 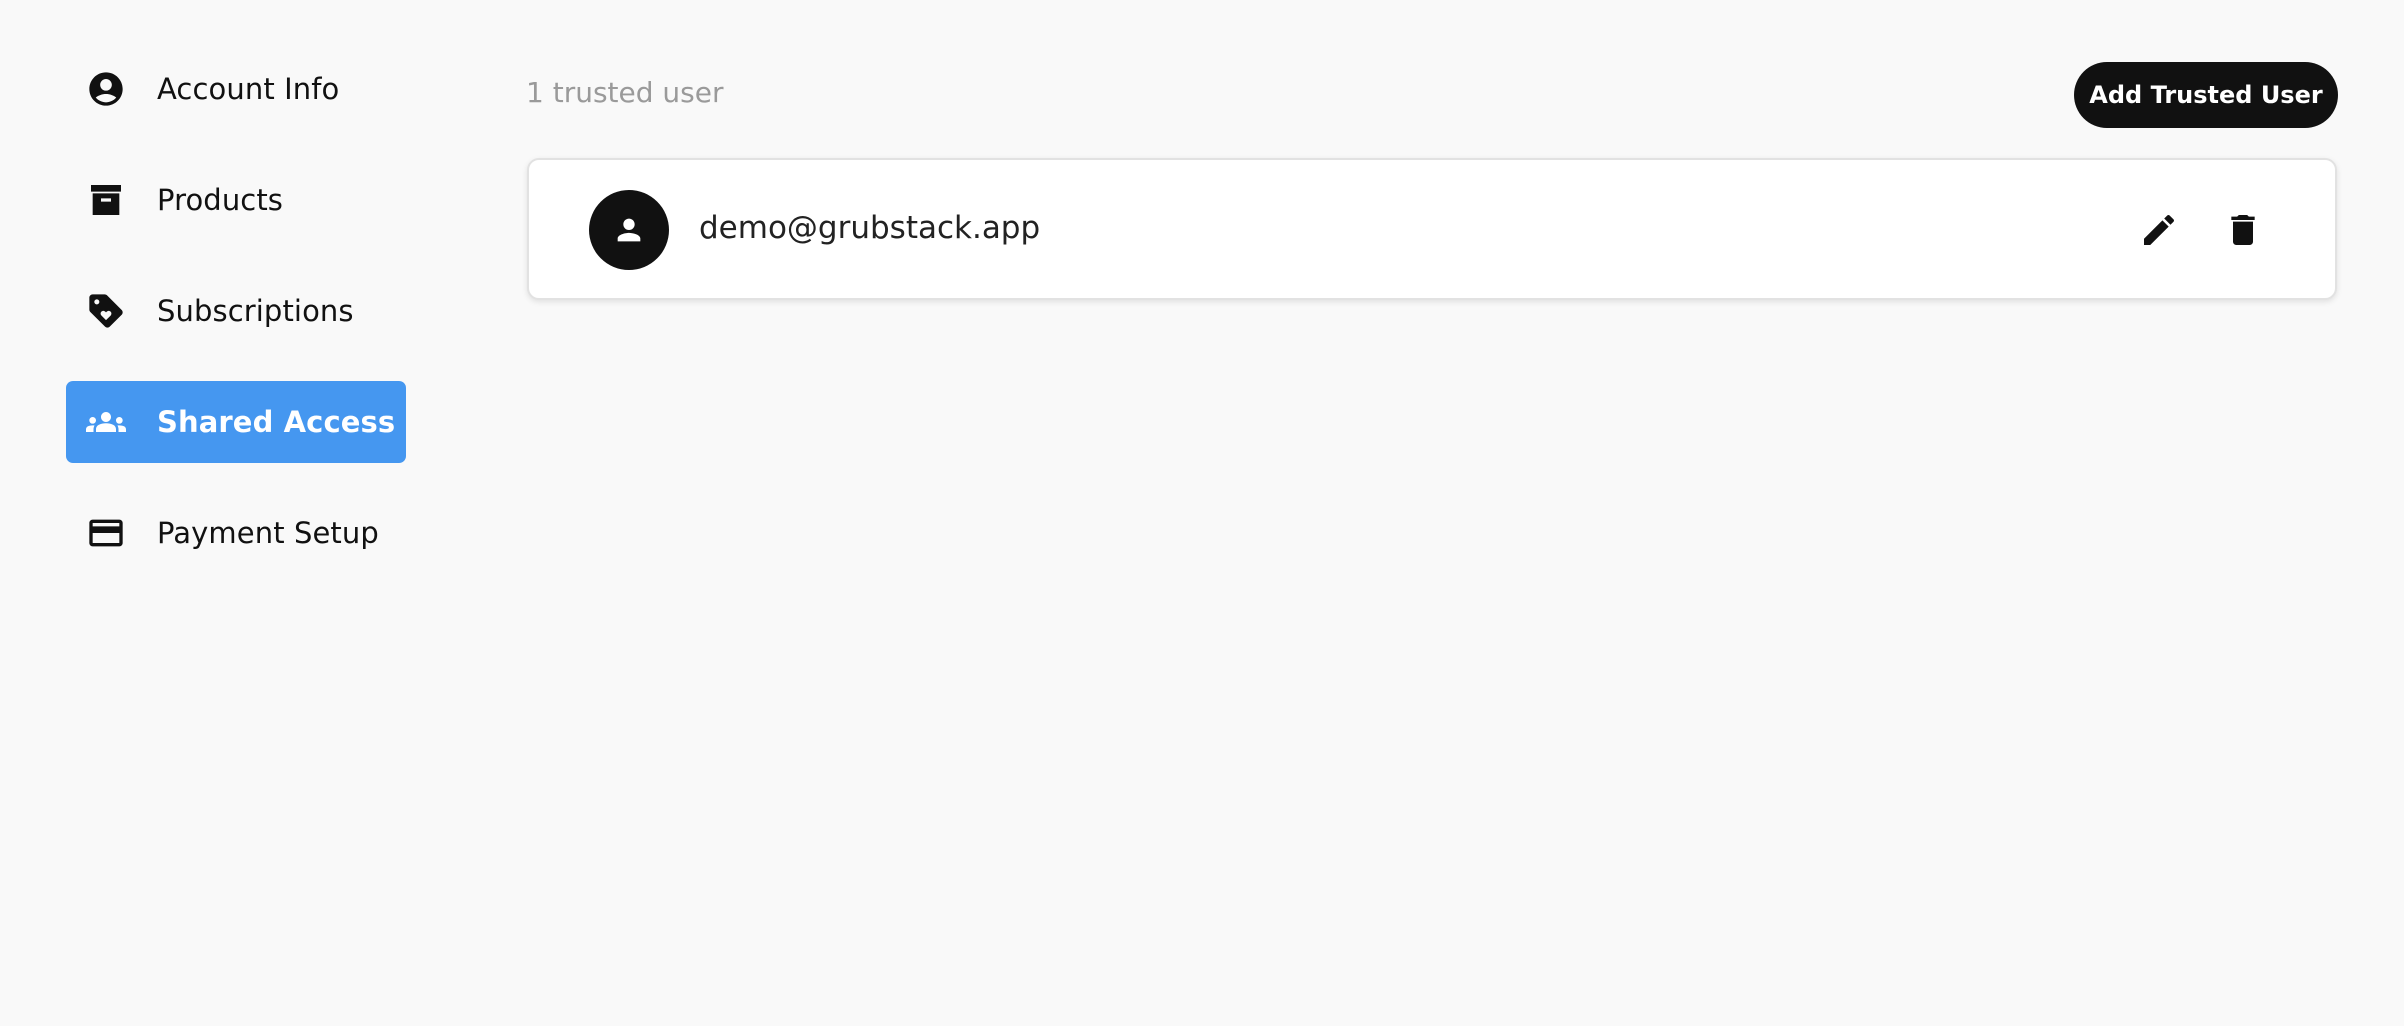 I want to click on avatar, so click(x=629, y=230).